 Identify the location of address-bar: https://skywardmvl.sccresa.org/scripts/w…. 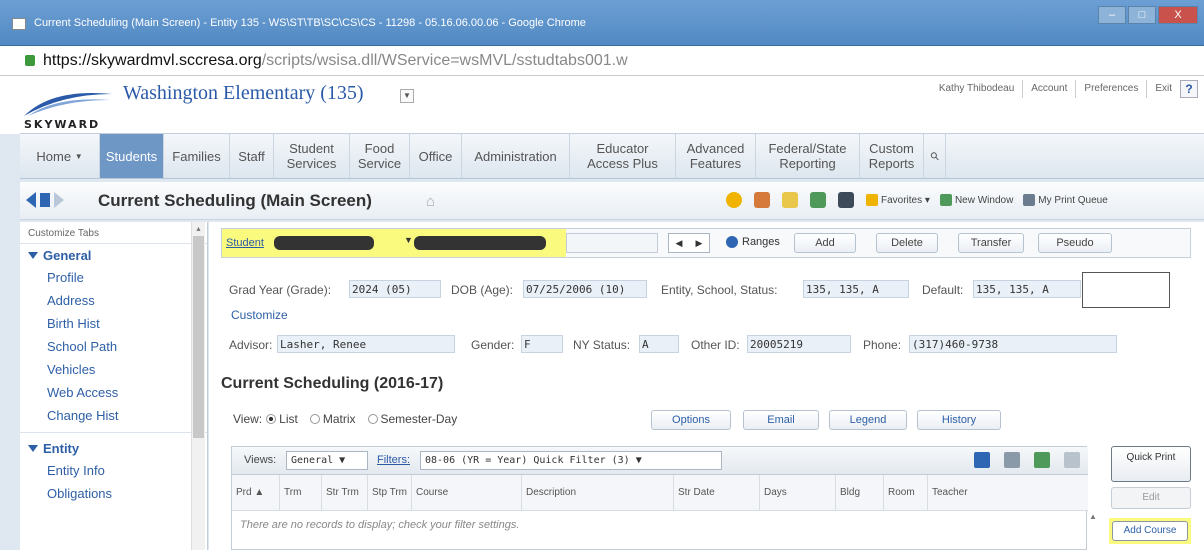
(602, 61).